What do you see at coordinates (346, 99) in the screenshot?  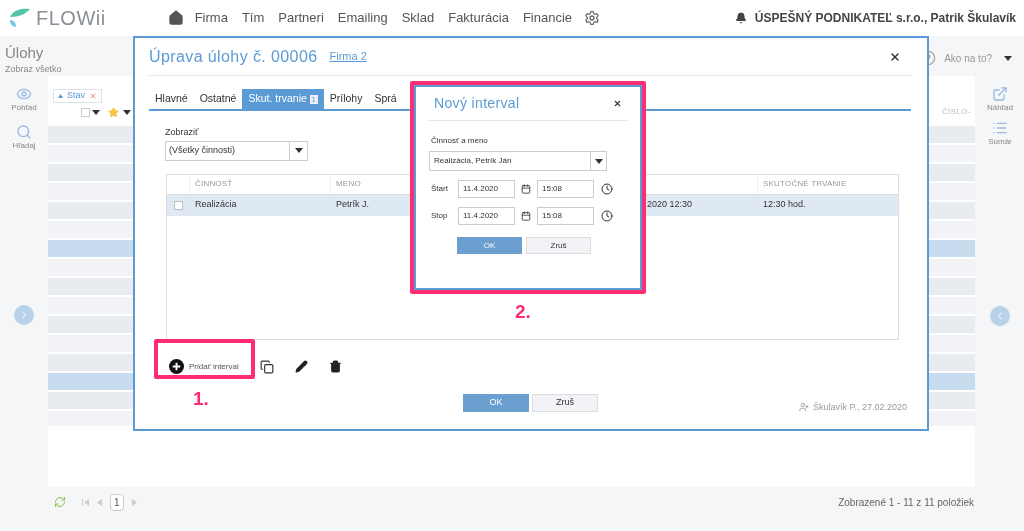 I see `tab: Prílohy` at bounding box center [346, 99].